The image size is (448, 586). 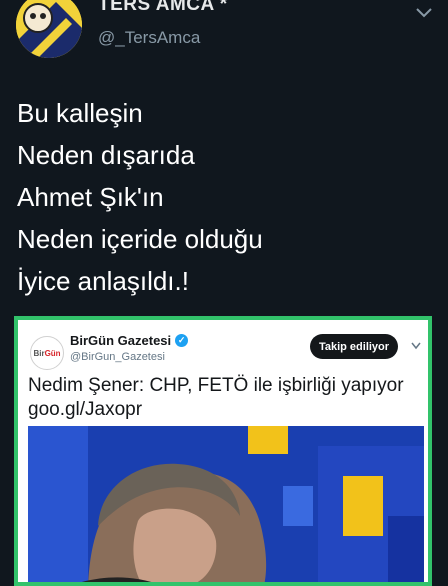 I want to click on user-handle: @_TersAmca, so click(x=149, y=38).